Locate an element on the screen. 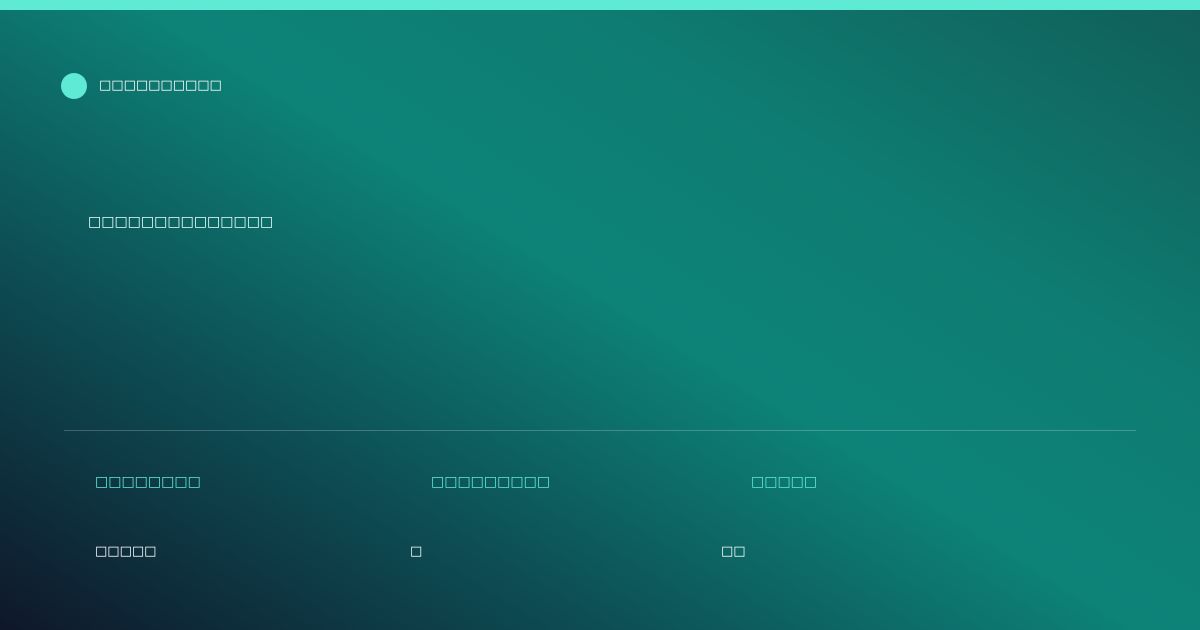 The image size is (1200, 630). brand-name: □□□□□□□□□□ is located at coordinates (160, 85).